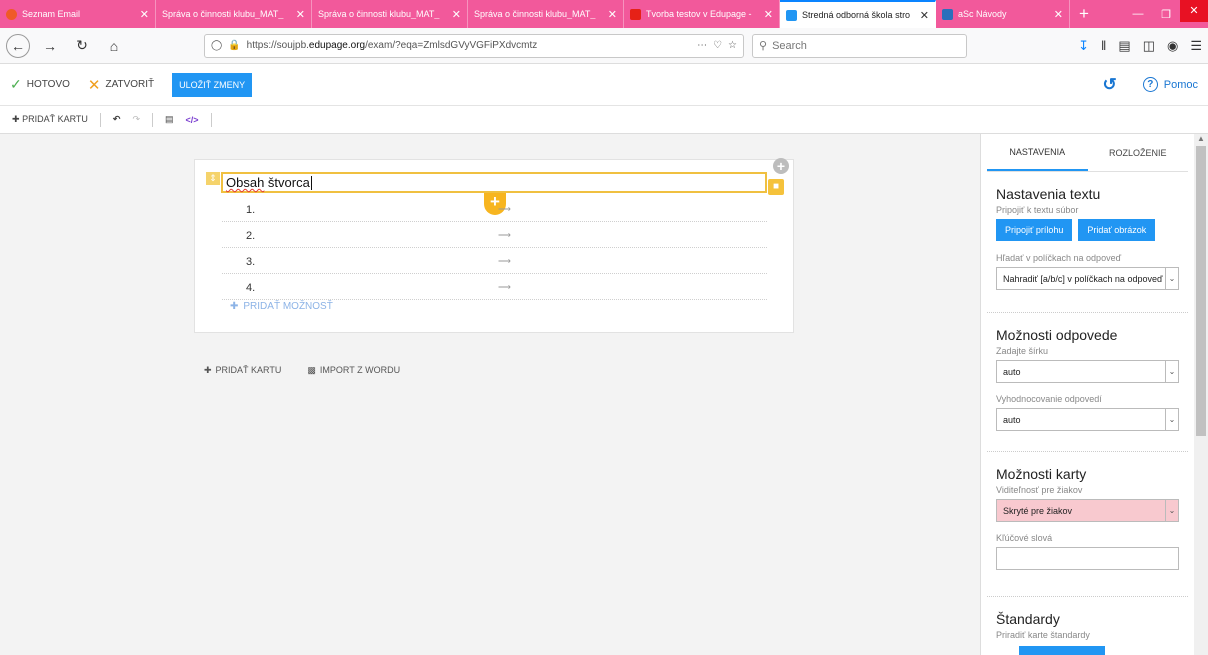 Image resolution: width=1208 pixels, height=655 pixels. I want to click on extension-icon: ◉, so click(1172, 46).